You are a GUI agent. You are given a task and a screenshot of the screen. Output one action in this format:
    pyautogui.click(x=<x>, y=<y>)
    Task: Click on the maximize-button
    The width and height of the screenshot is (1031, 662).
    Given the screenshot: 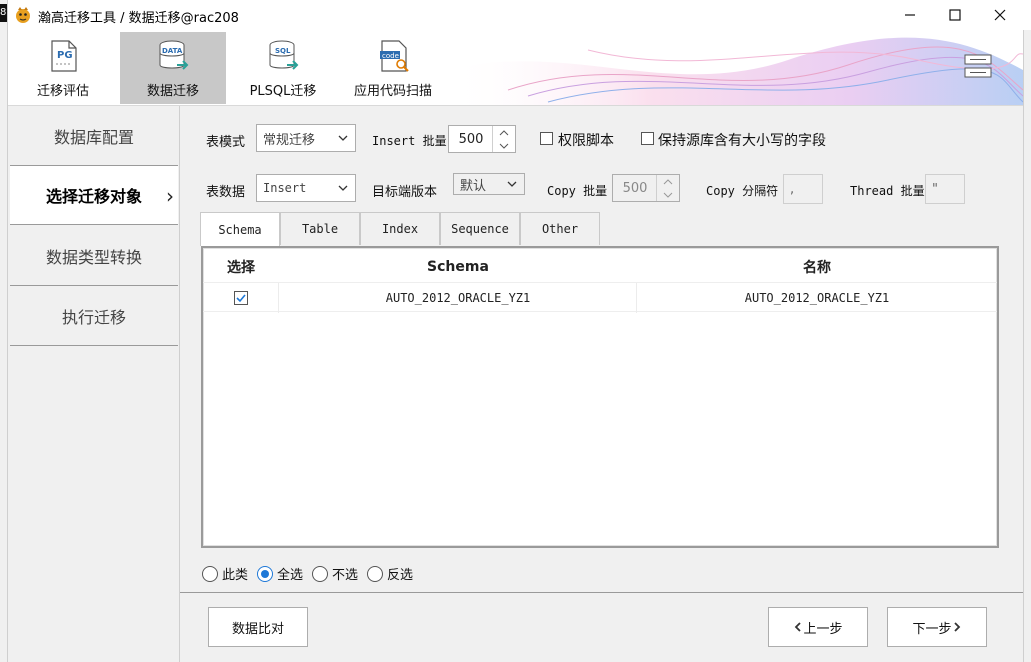 What is the action you would take?
    pyautogui.click(x=955, y=15)
    